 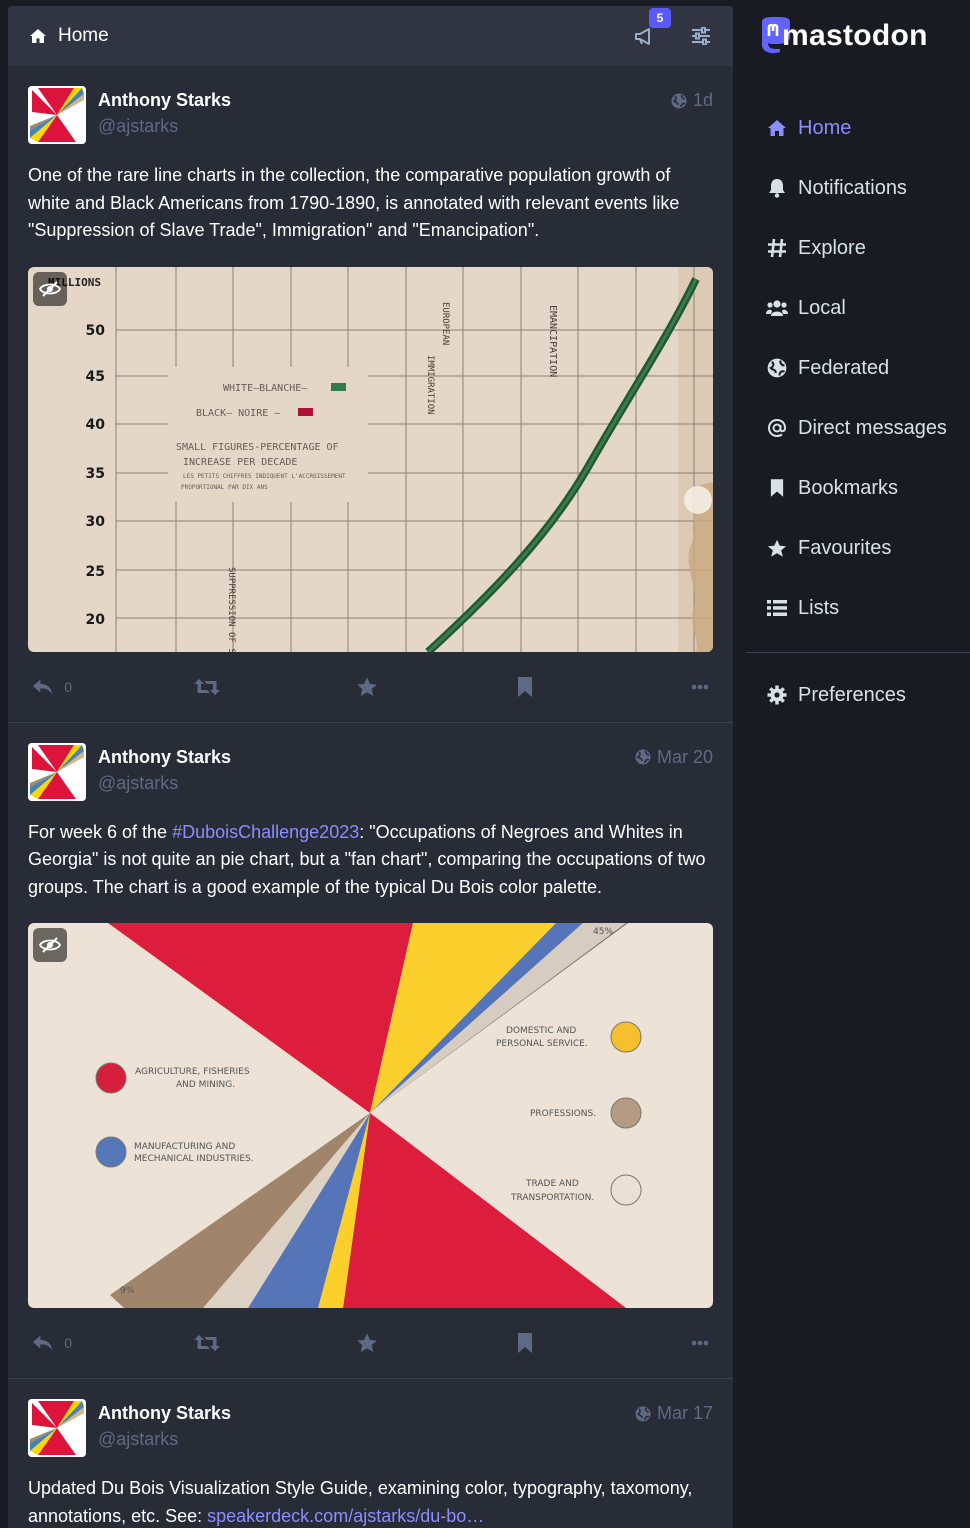 I want to click on y-tick: 35, so click(x=95, y=474).